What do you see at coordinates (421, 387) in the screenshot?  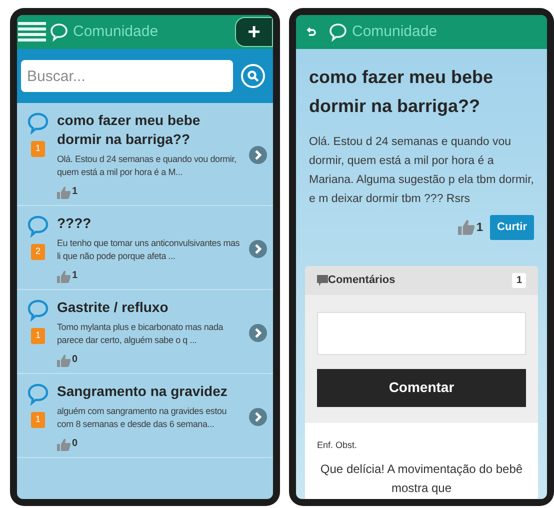 I see `comment-button: Comentar` at bounding box center [421, 387].